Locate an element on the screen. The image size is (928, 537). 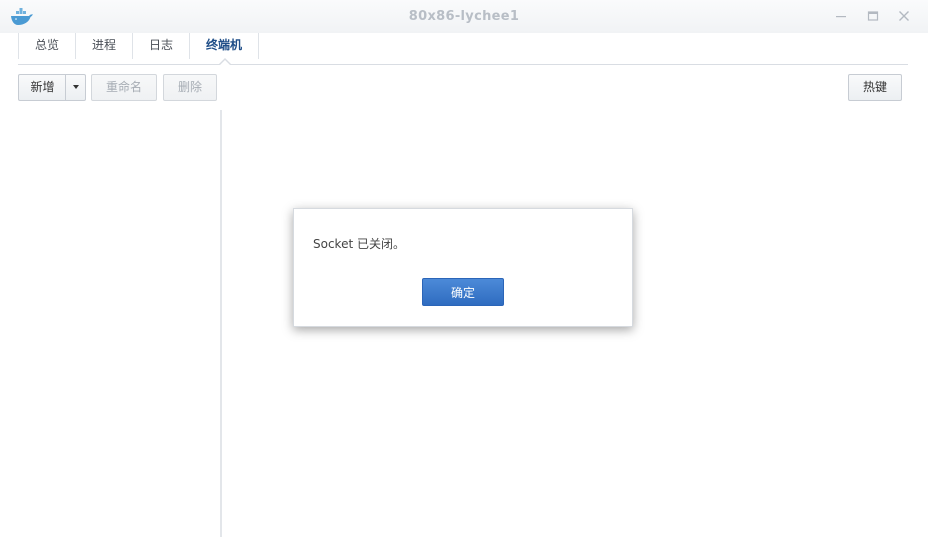
title-bar: 80x86-lychee1 is located at coordinates (464, 16).